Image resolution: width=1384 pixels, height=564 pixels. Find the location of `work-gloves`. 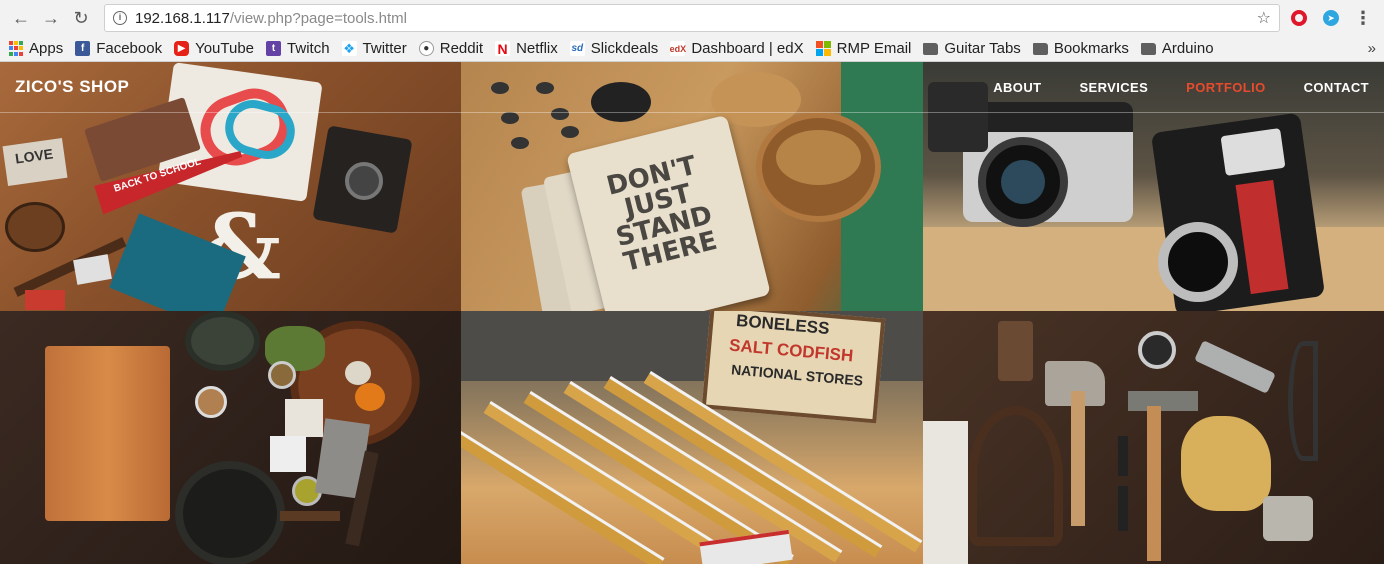

work-gloves is located at coordinates (1226, 463).